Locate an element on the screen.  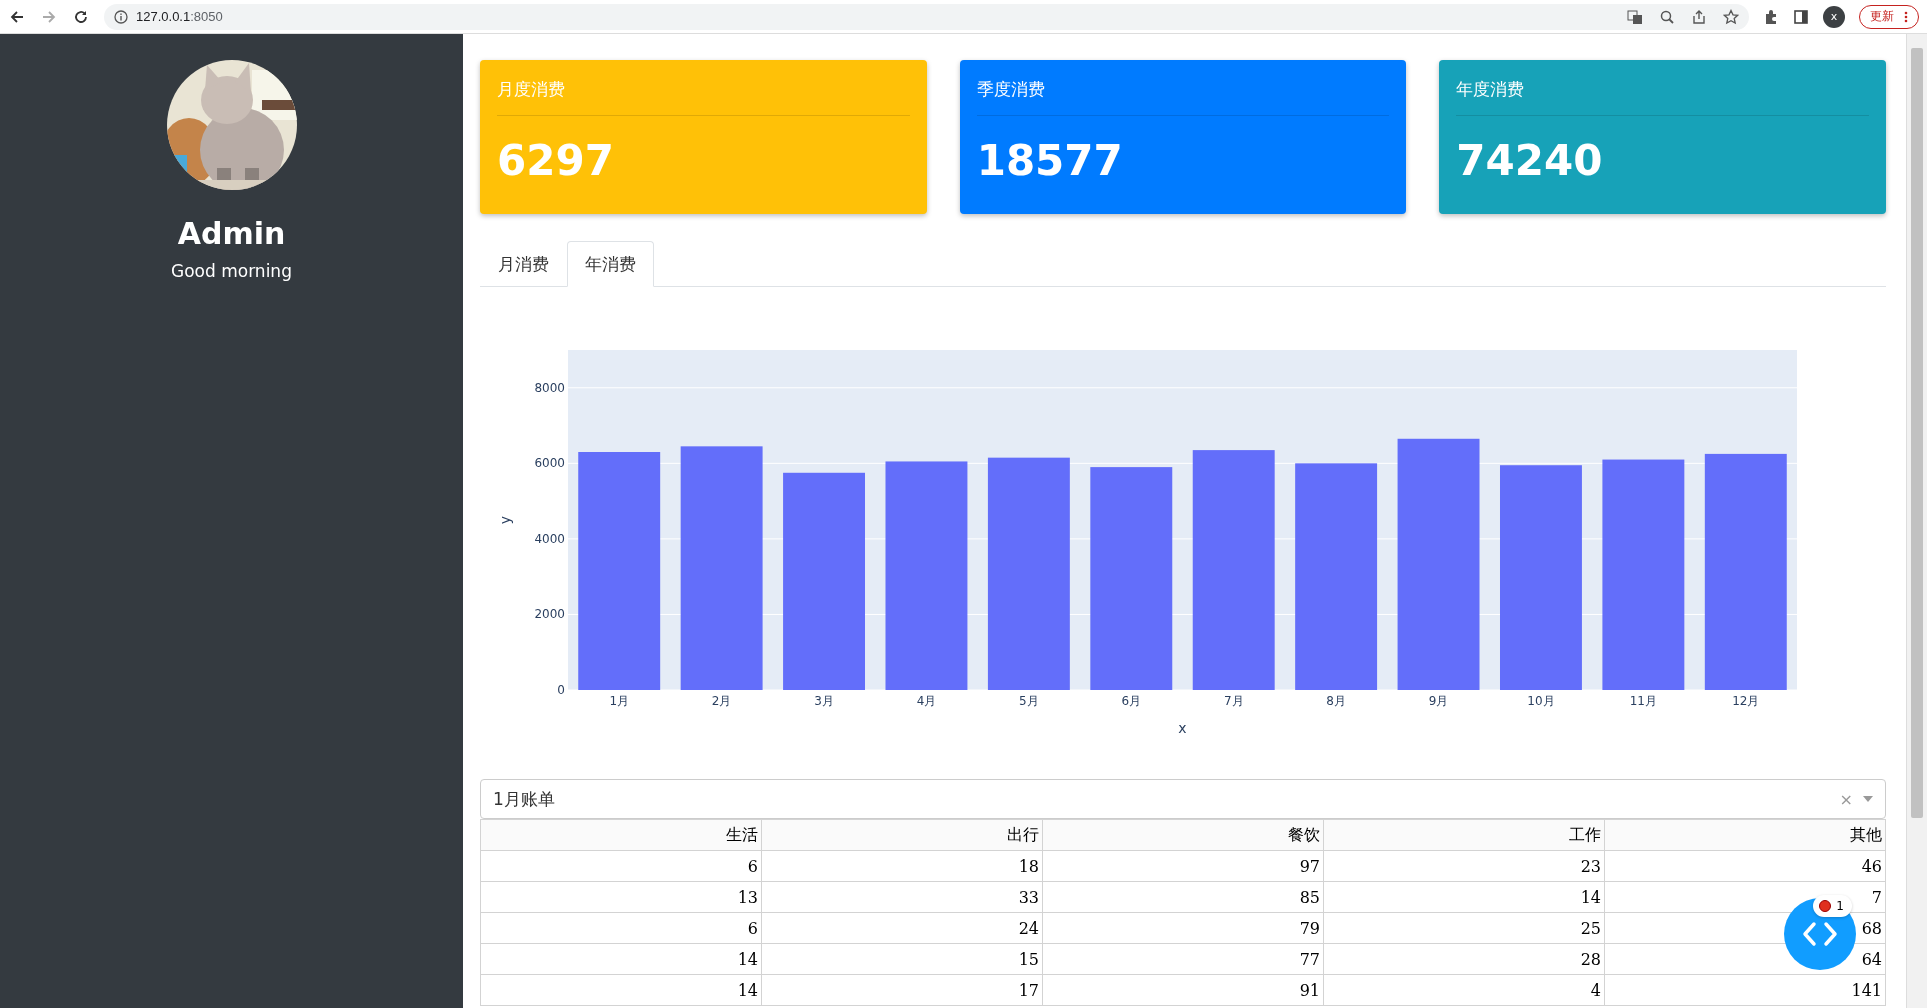
table-cell: 4 is located at coordinates (1464, 990).